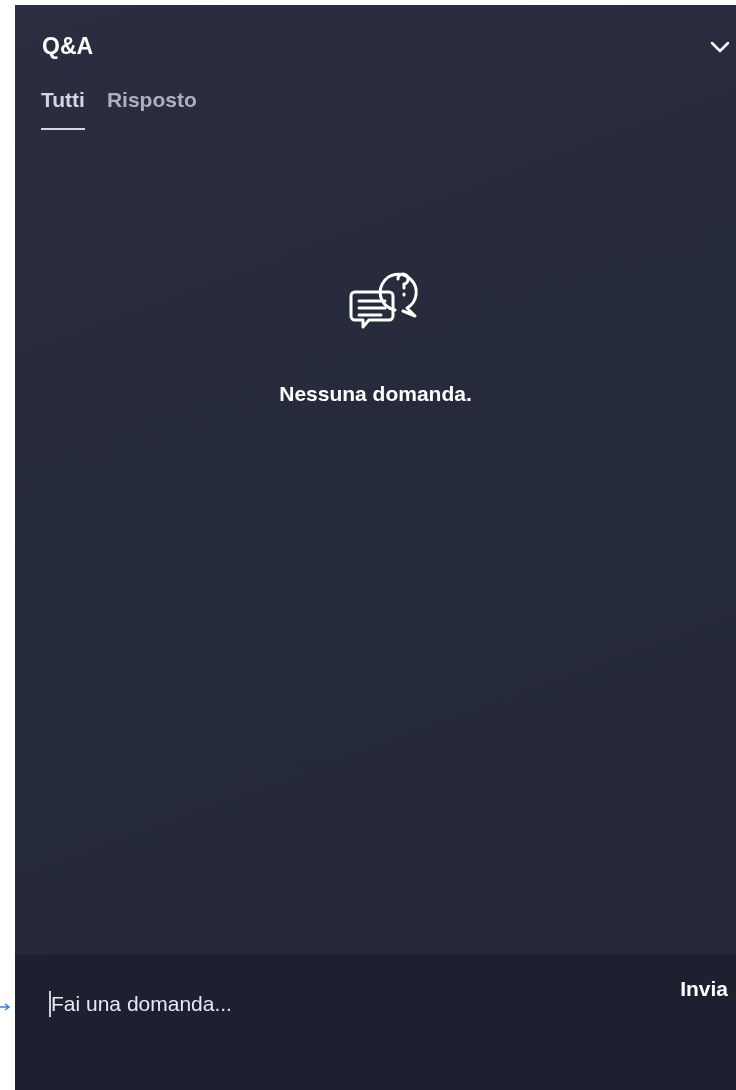 The height and width of the screenshot is (1090, 736). Describe the element at coordinates (5, 1007) in the screenshot. I see `arrow-icon` at that location.